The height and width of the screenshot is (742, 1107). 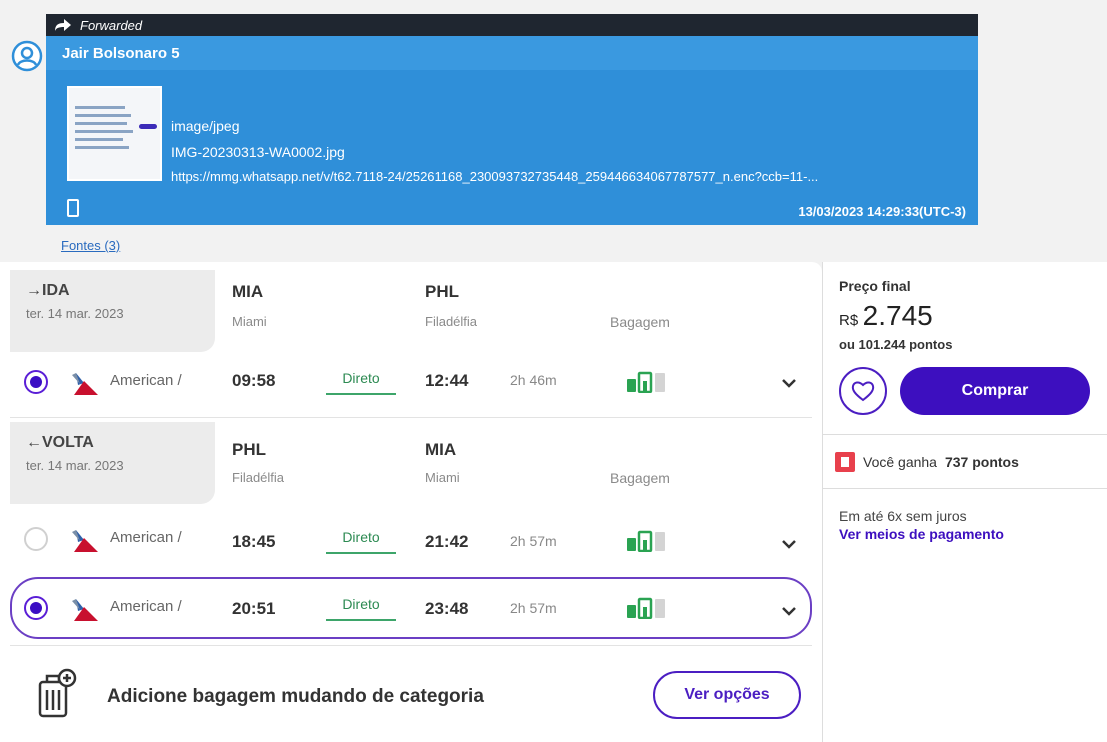 What do you see at coordinates (442, 291) in the screenshot?
I see `outbound-dest-code: PHL` at bounding box center [442, 291].